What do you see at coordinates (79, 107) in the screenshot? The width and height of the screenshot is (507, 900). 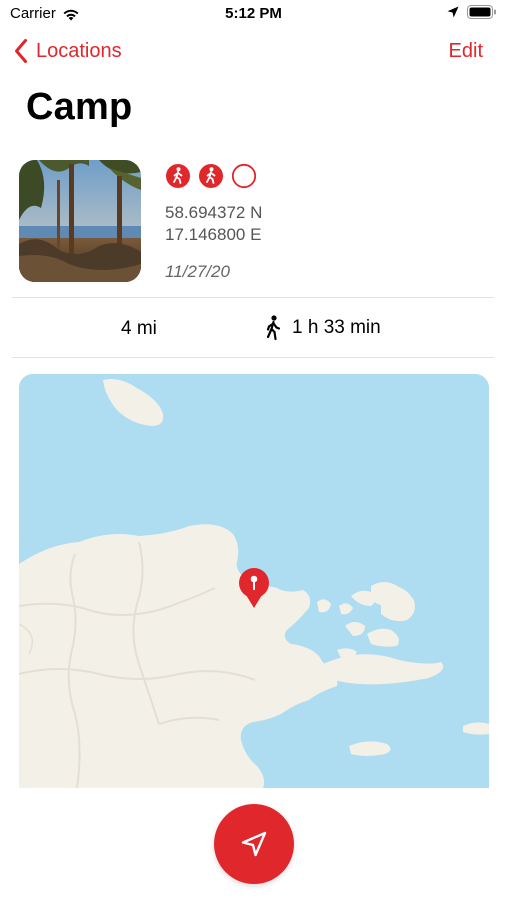 I see `page-title: Camp` at bounding box center [79, 107].